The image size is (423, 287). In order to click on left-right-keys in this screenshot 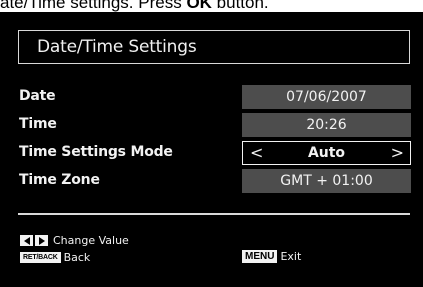, I will do `click(34, 240)`.